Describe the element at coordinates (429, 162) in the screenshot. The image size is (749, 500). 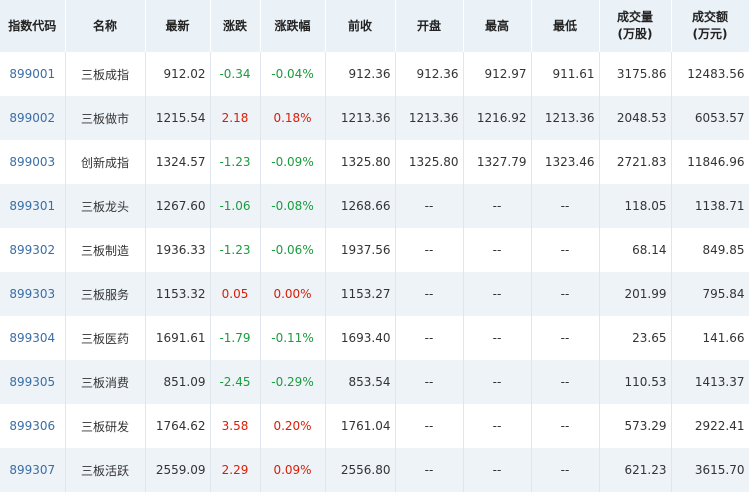
I see `open-price: 1325.80` at that location.